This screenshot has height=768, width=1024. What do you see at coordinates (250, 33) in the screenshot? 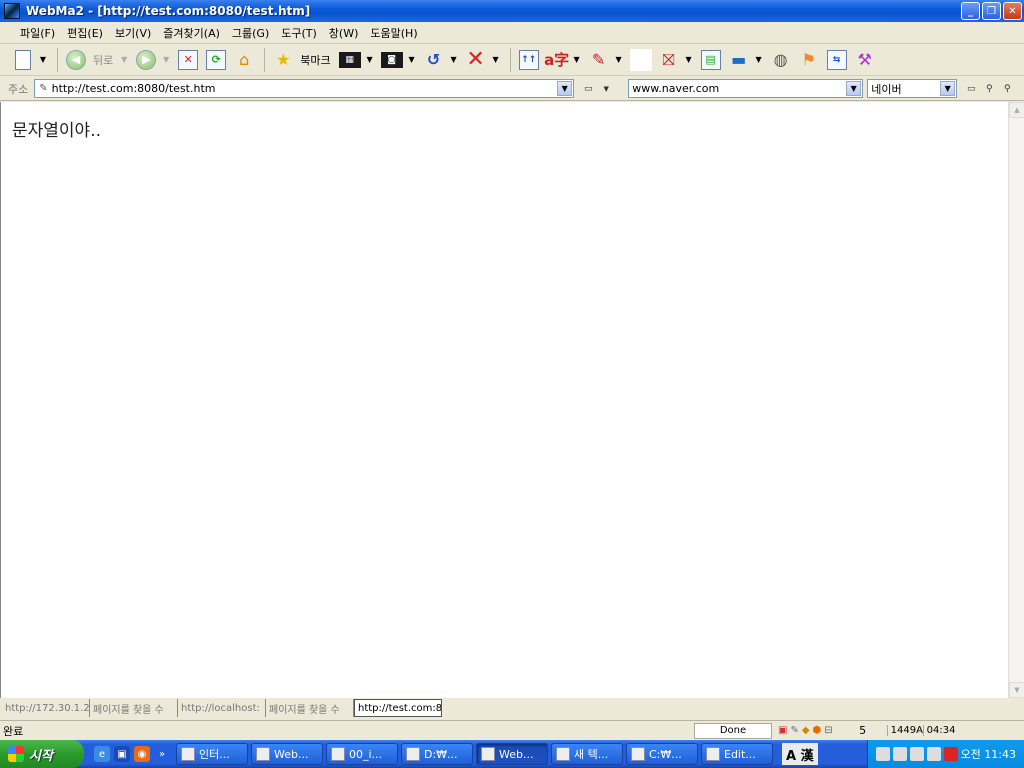
I see `menu-group: 그룹(G)` at bounding box center [250, 33].